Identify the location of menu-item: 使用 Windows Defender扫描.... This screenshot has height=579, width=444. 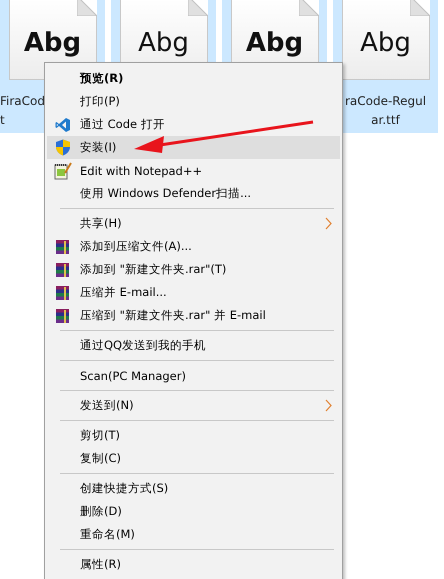
(193, 193).